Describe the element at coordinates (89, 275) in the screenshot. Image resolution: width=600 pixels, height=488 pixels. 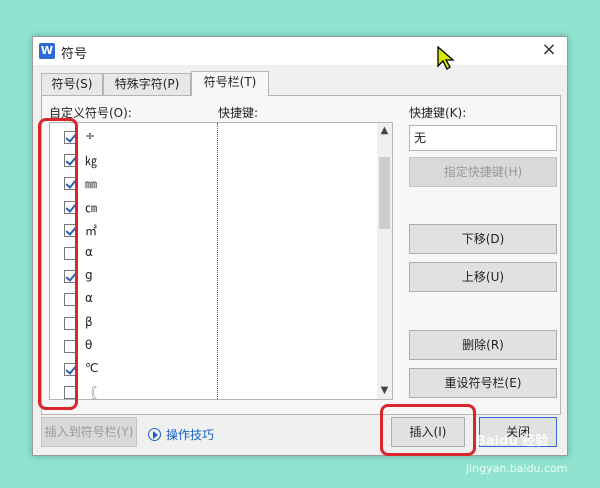
I see `symbol-glyph: g` at that location.